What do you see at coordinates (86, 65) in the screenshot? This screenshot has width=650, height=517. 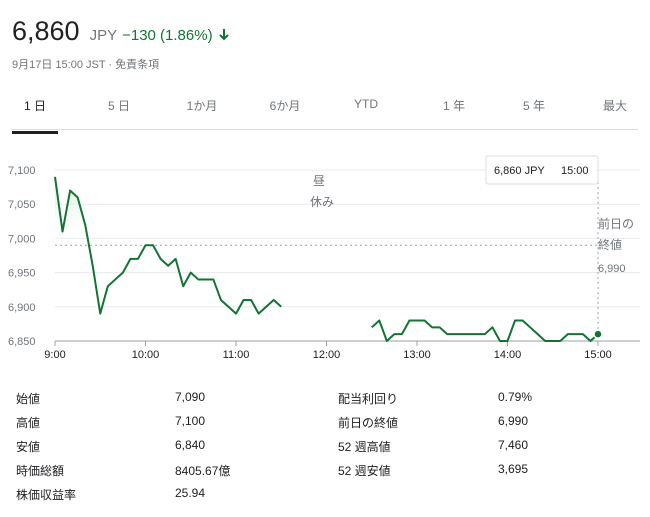 I see `quote-timestamp: 9月17日 15:00 JST · 免責条項` at bounding box center [86, 65].